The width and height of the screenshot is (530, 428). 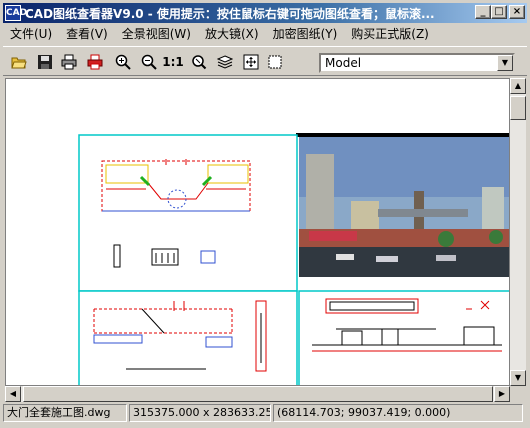 What do you see at coordinates (200, 413) in the screenshot?
I see `status-extents: 315375.000 x 283633.254` at bounding box center [200, 413].